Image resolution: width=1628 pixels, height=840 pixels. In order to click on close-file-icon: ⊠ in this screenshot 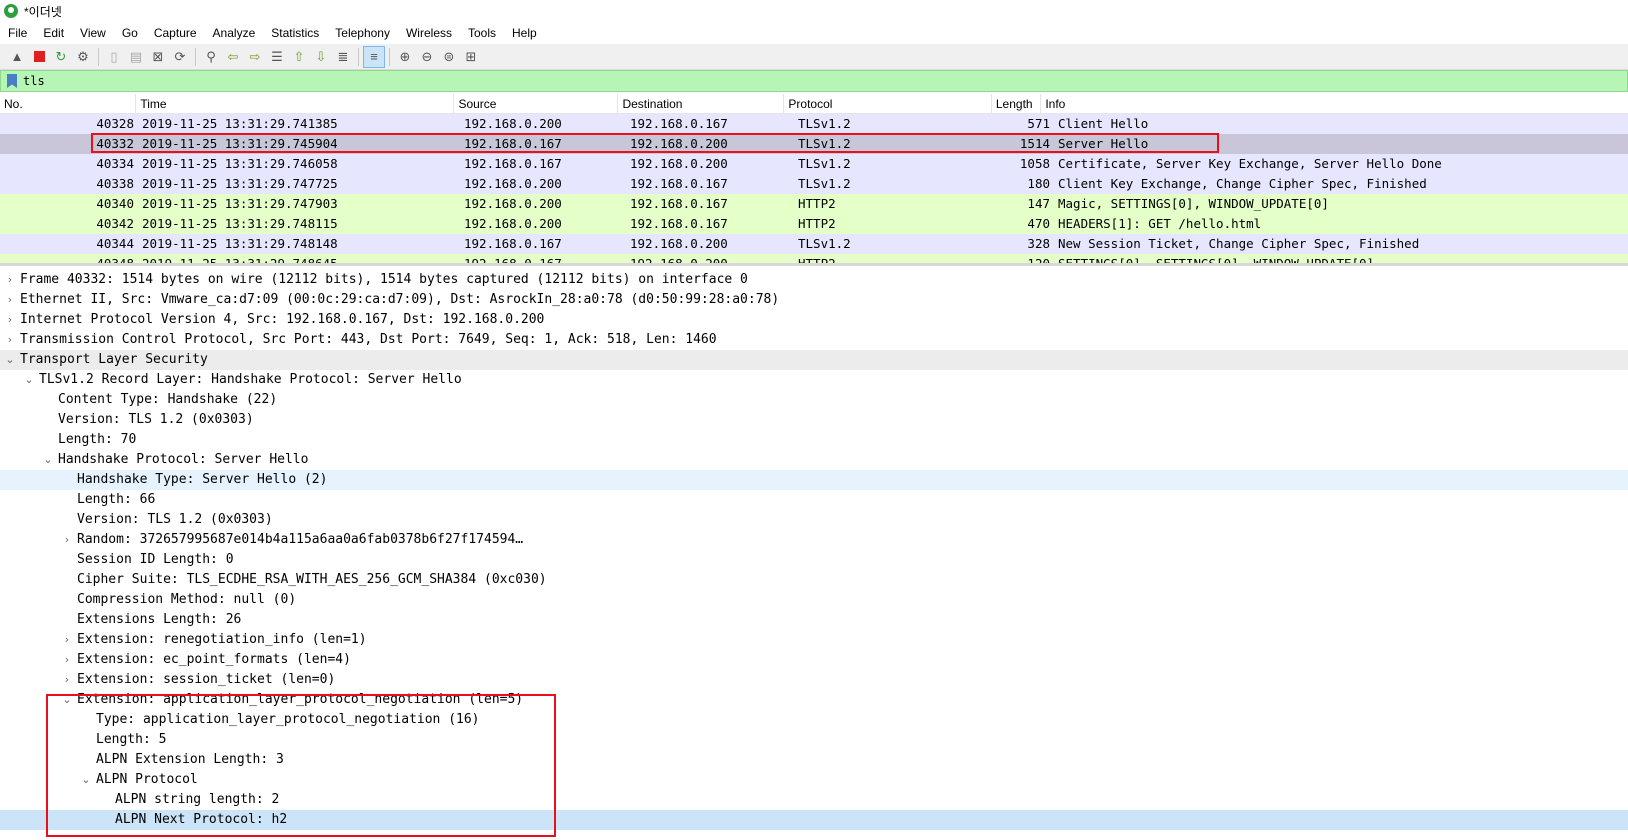, I will do `click(158, 57)`.